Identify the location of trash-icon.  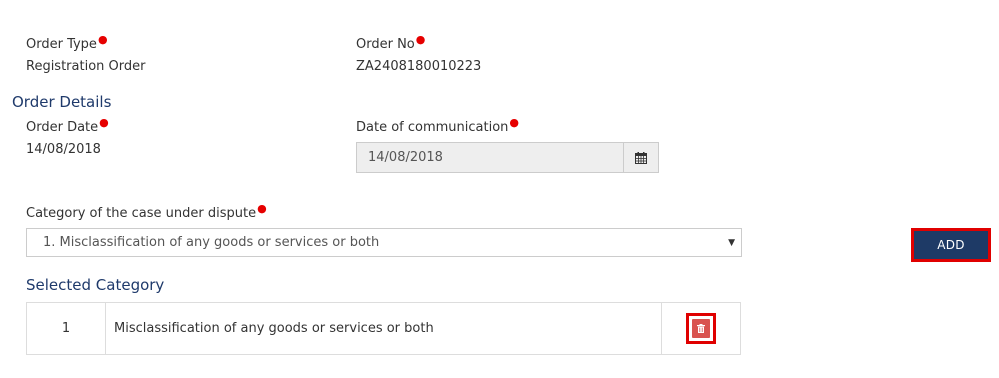
(701, 328).